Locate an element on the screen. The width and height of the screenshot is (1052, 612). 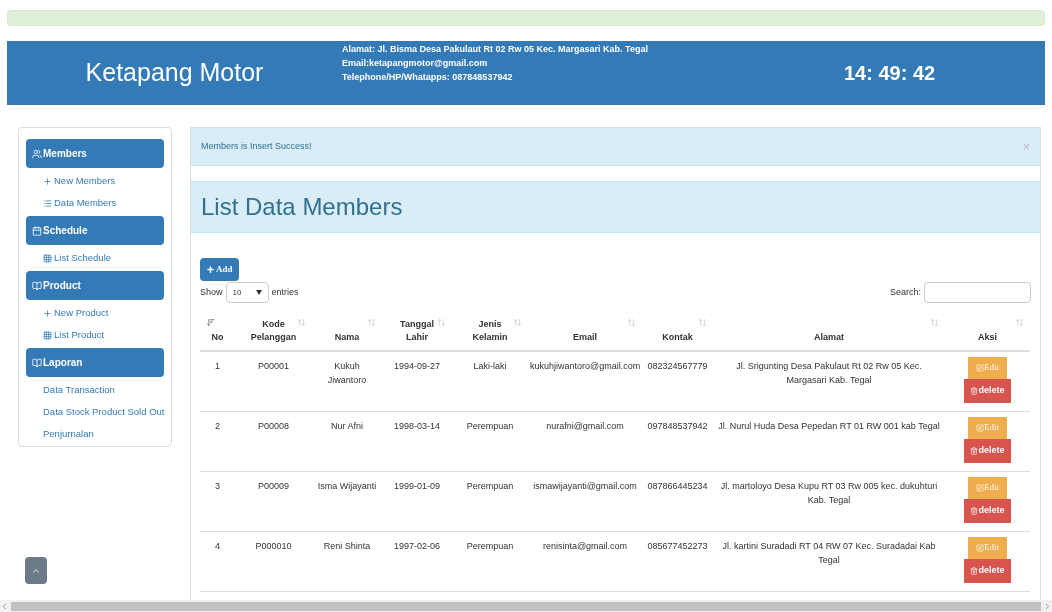
table-cell: P00008 is located at coordinates (273, 441).